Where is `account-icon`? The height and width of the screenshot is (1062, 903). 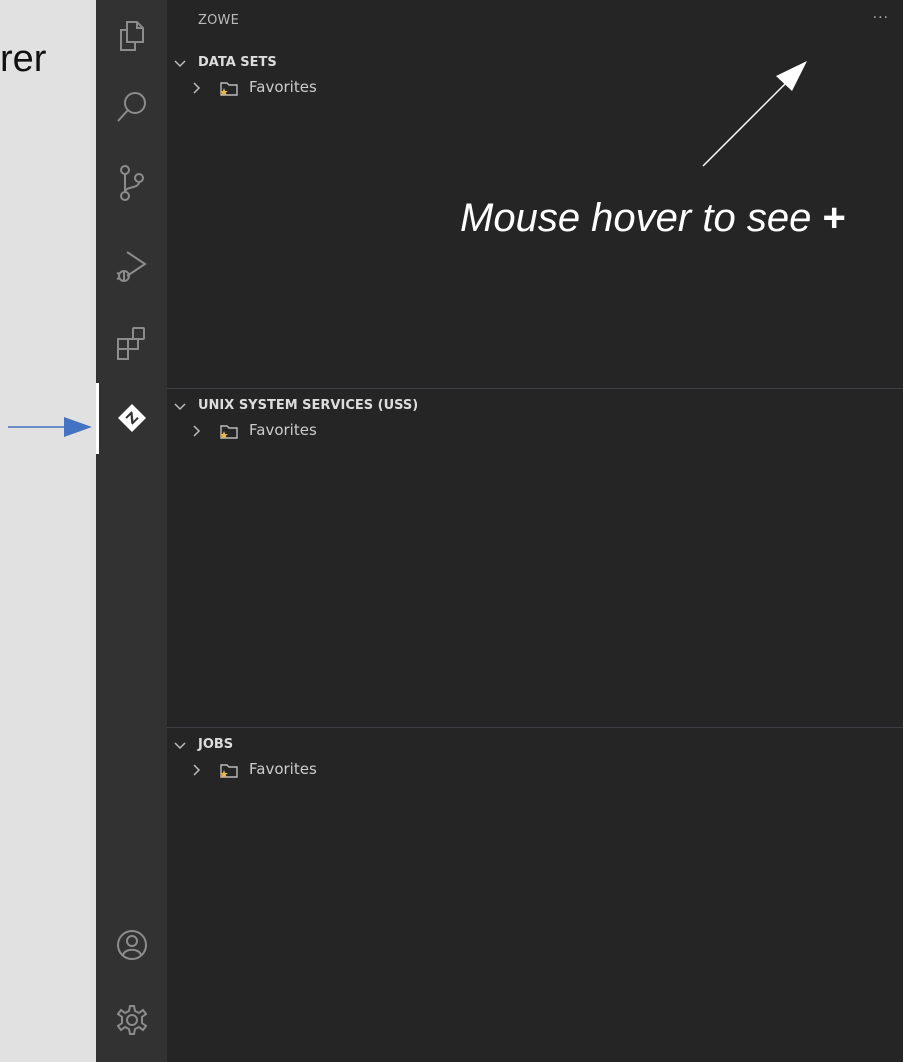 account-icon is located at coordinates (131, 945).